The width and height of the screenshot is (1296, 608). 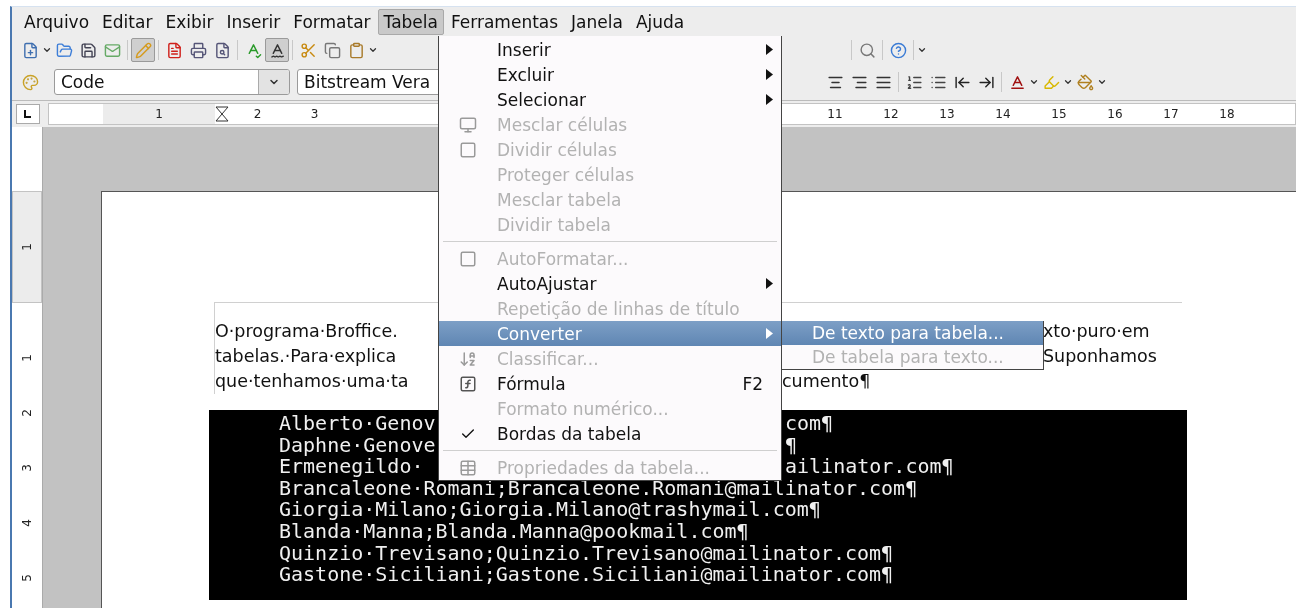 I want to click on menu-title: Editar, so click(x=127, y=21).